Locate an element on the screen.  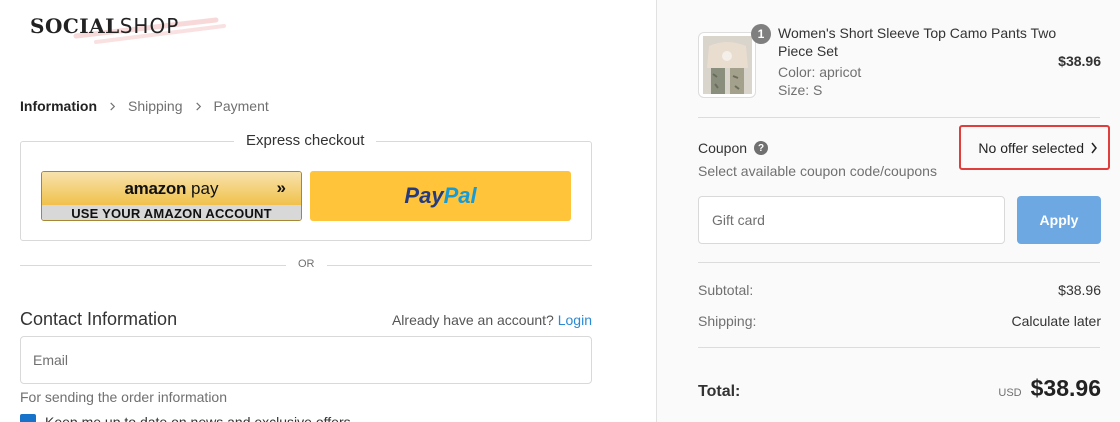
amazon-pay-word: pay is located at coordinates (205, 188).